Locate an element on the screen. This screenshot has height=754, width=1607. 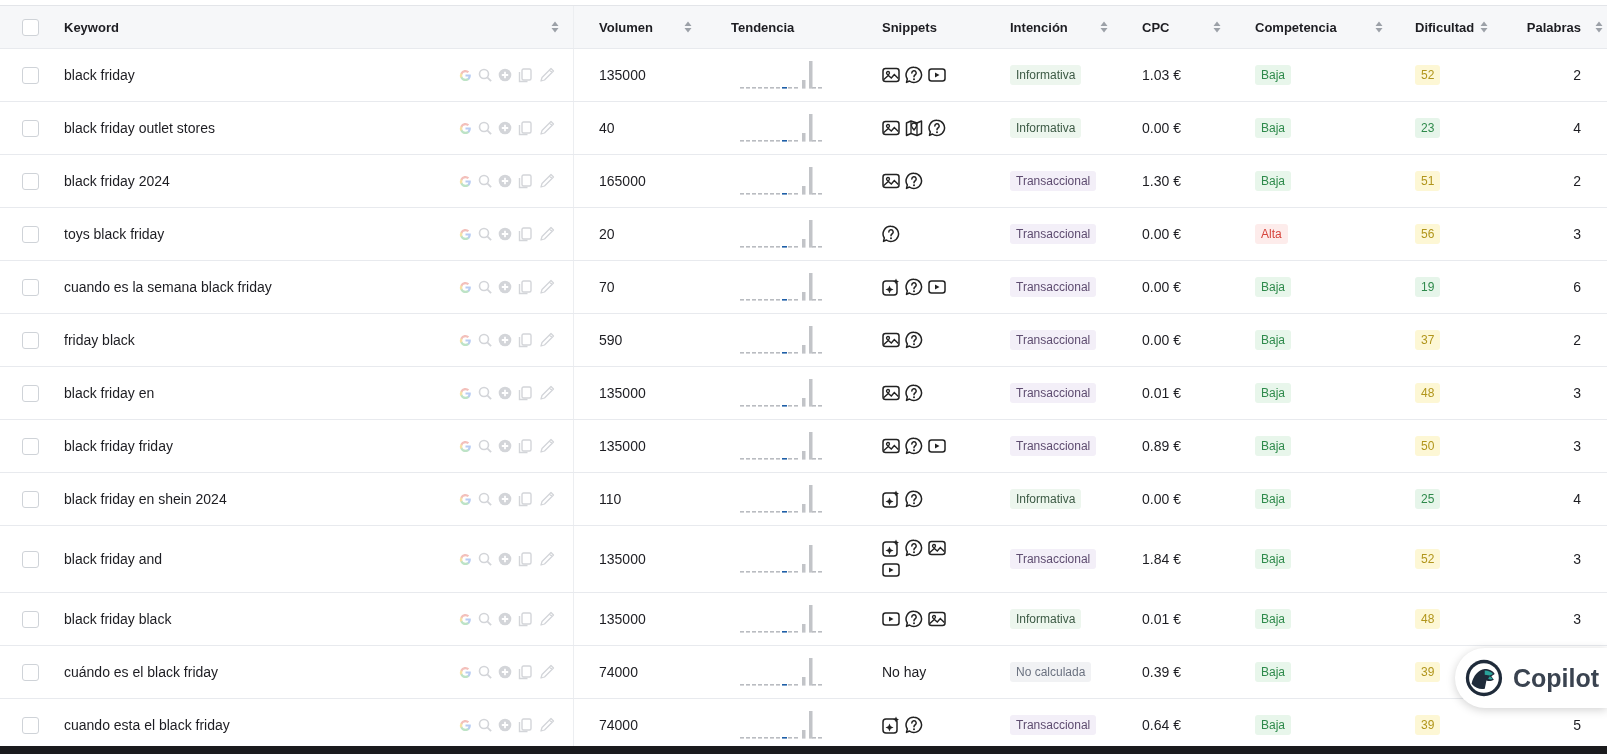
volume-text: 20 is located at coordinates (607, 234).